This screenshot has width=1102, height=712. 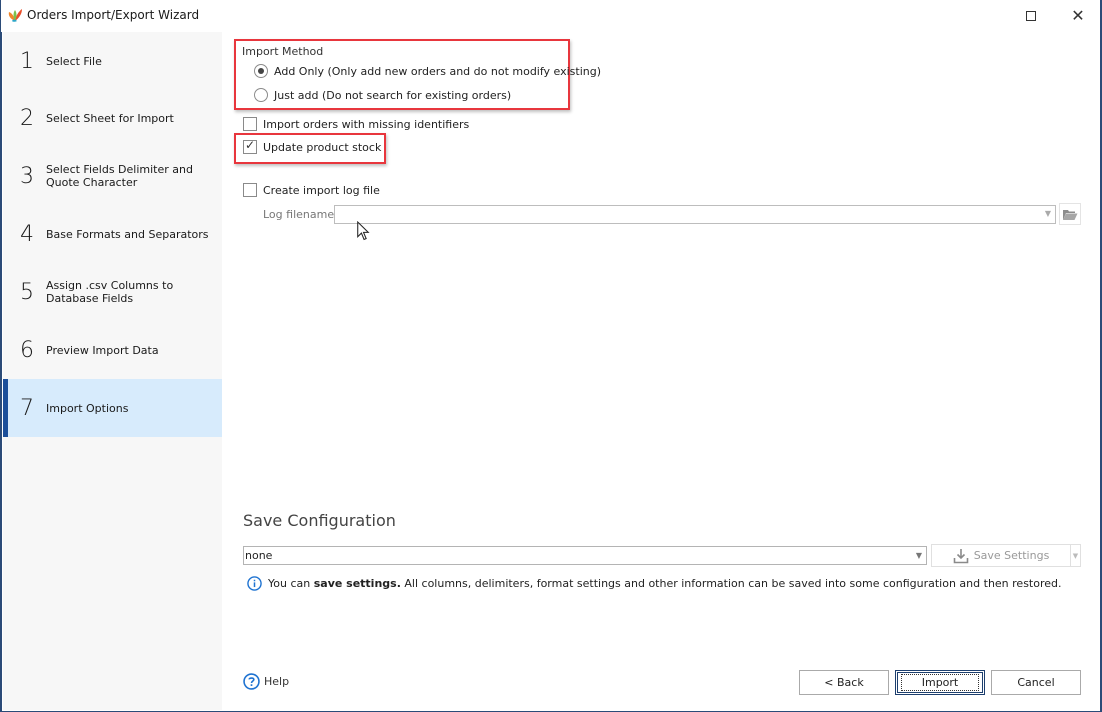 I want to click on cancel-label: Cancel, so click(x=1036, y=682).